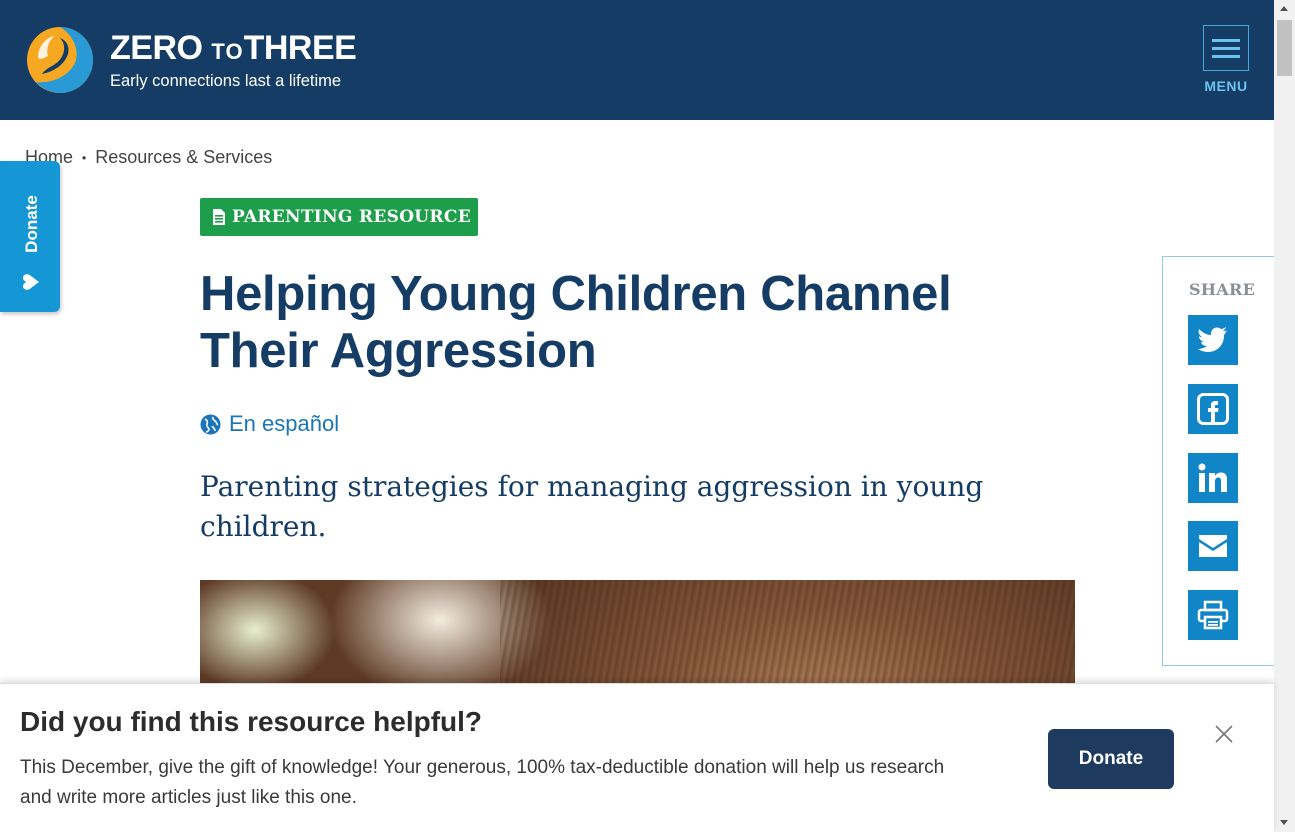  What do you see at coordinates (1226, 40) in the screenshot?
I see `hamburger-icon` at bounding box center [1226, 40].